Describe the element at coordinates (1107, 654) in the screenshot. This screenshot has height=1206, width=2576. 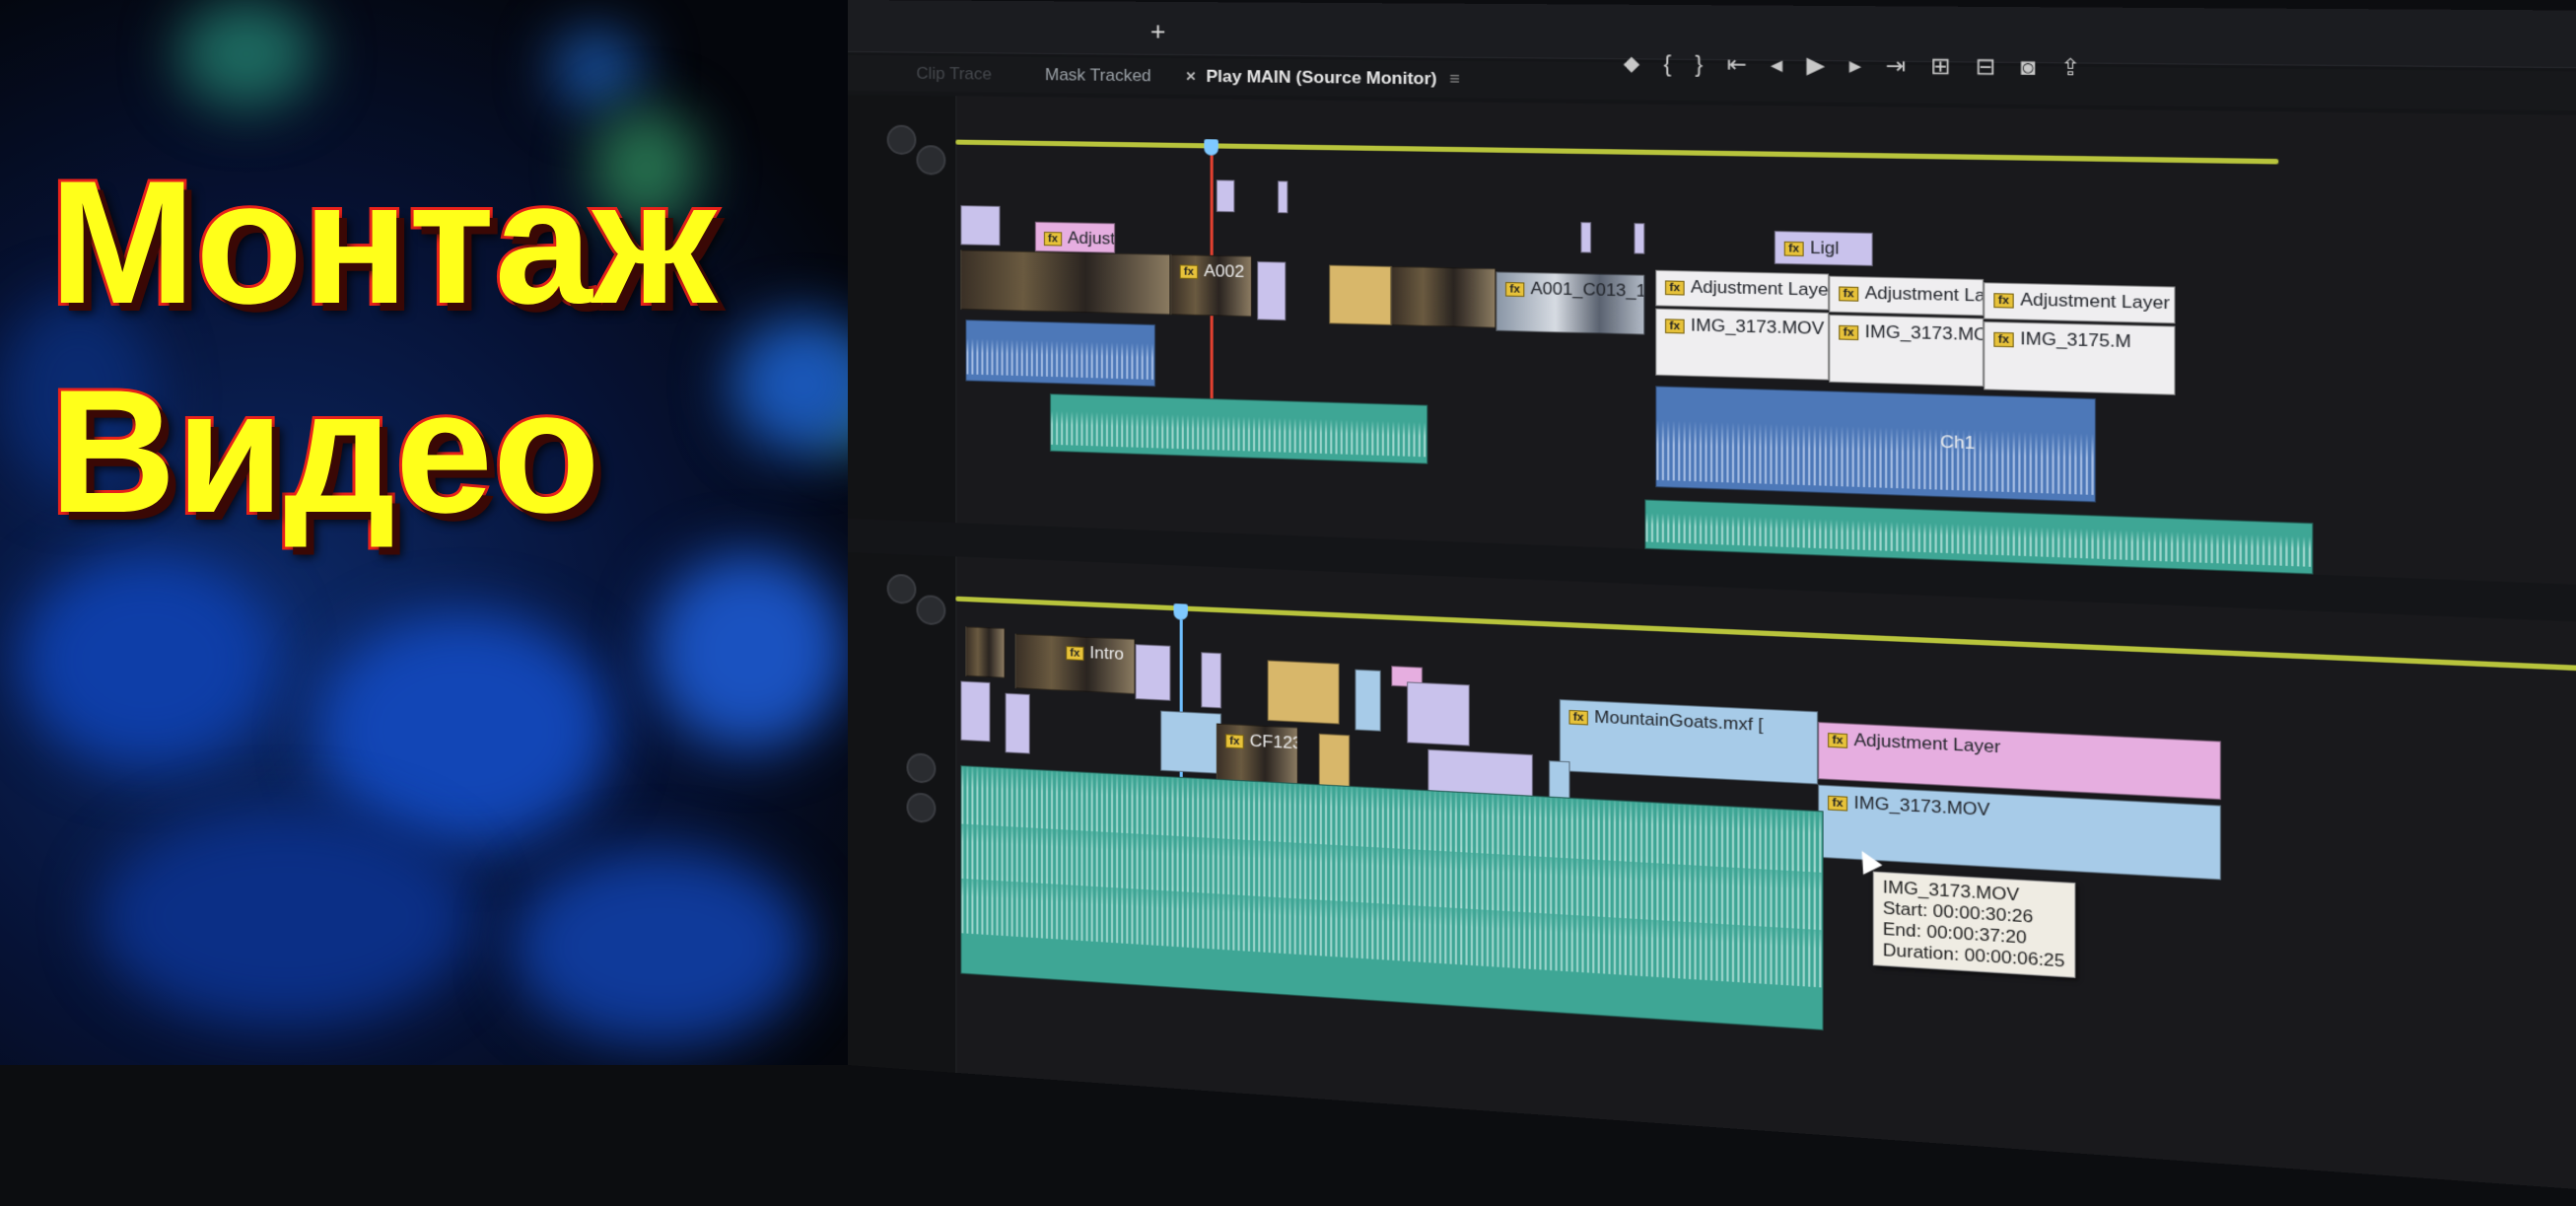
I see `clip-label: Intro` at that location.